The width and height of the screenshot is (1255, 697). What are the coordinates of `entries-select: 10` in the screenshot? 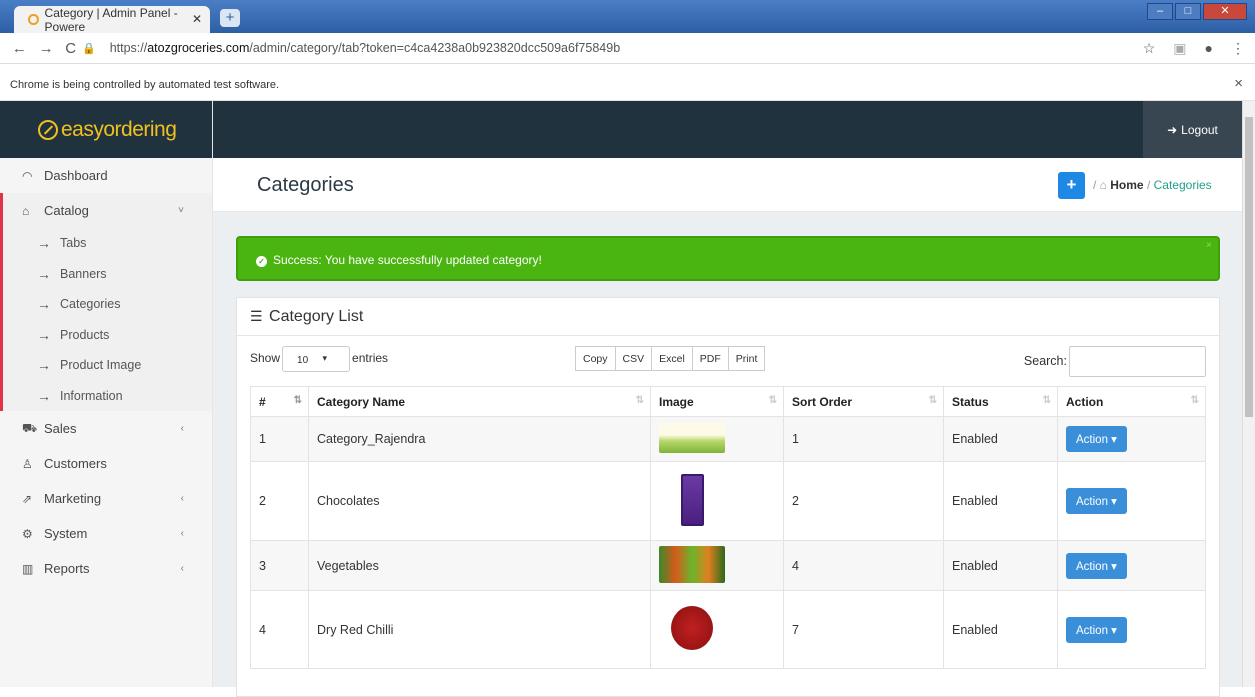 It's located at (316, 359).